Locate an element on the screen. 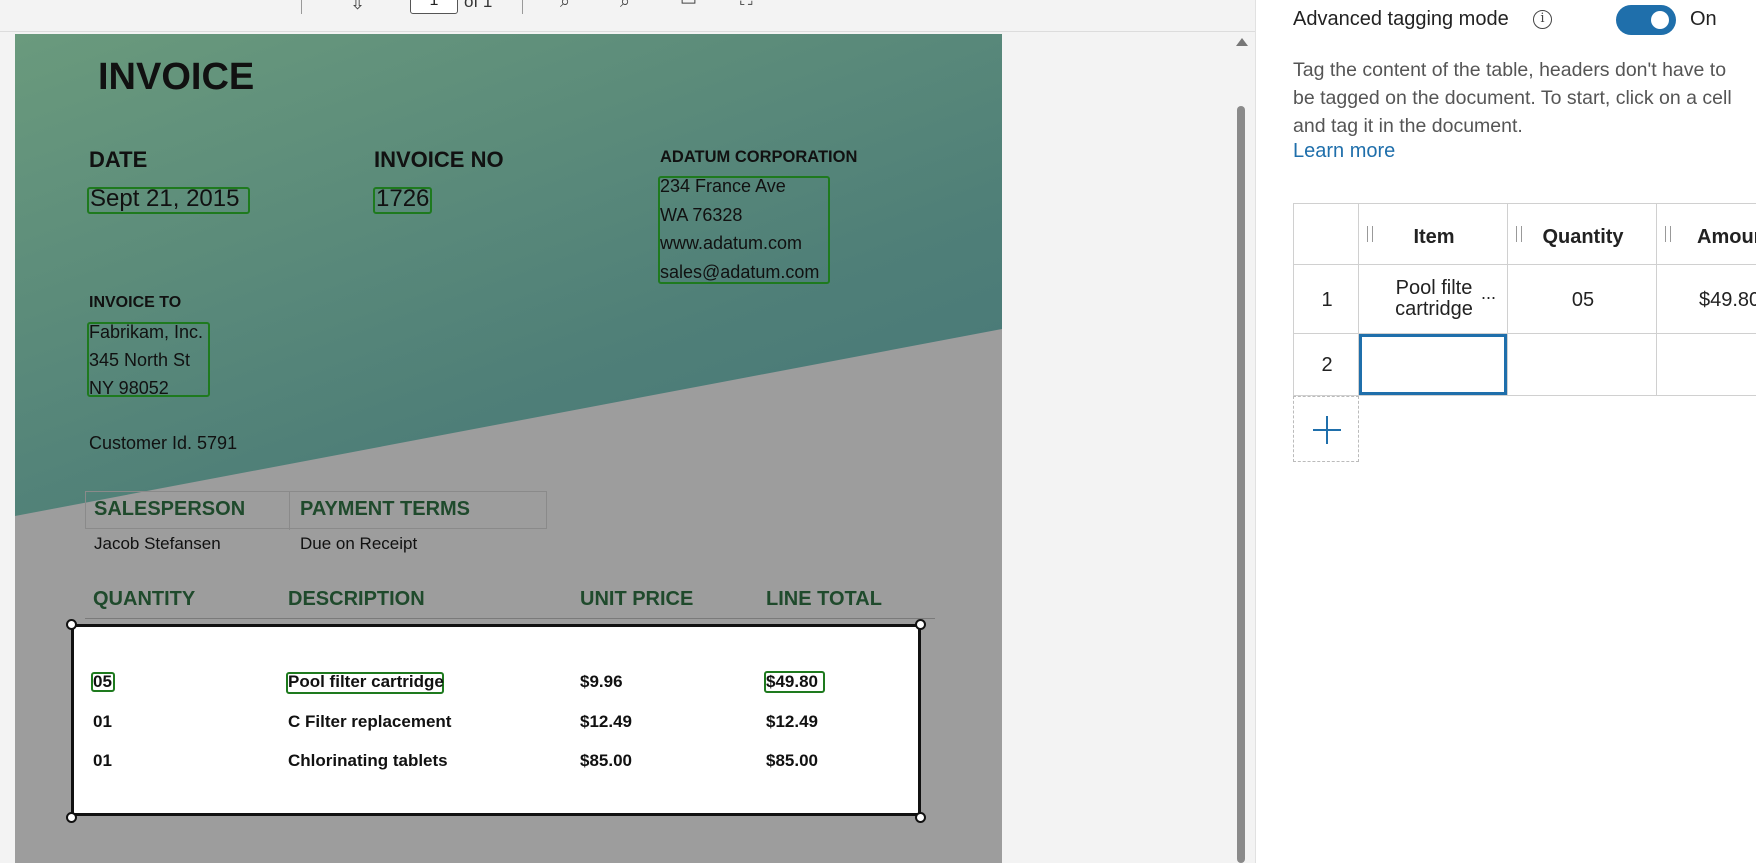  invoice-to-line: 345 North St is located at coordinates (139, 360).